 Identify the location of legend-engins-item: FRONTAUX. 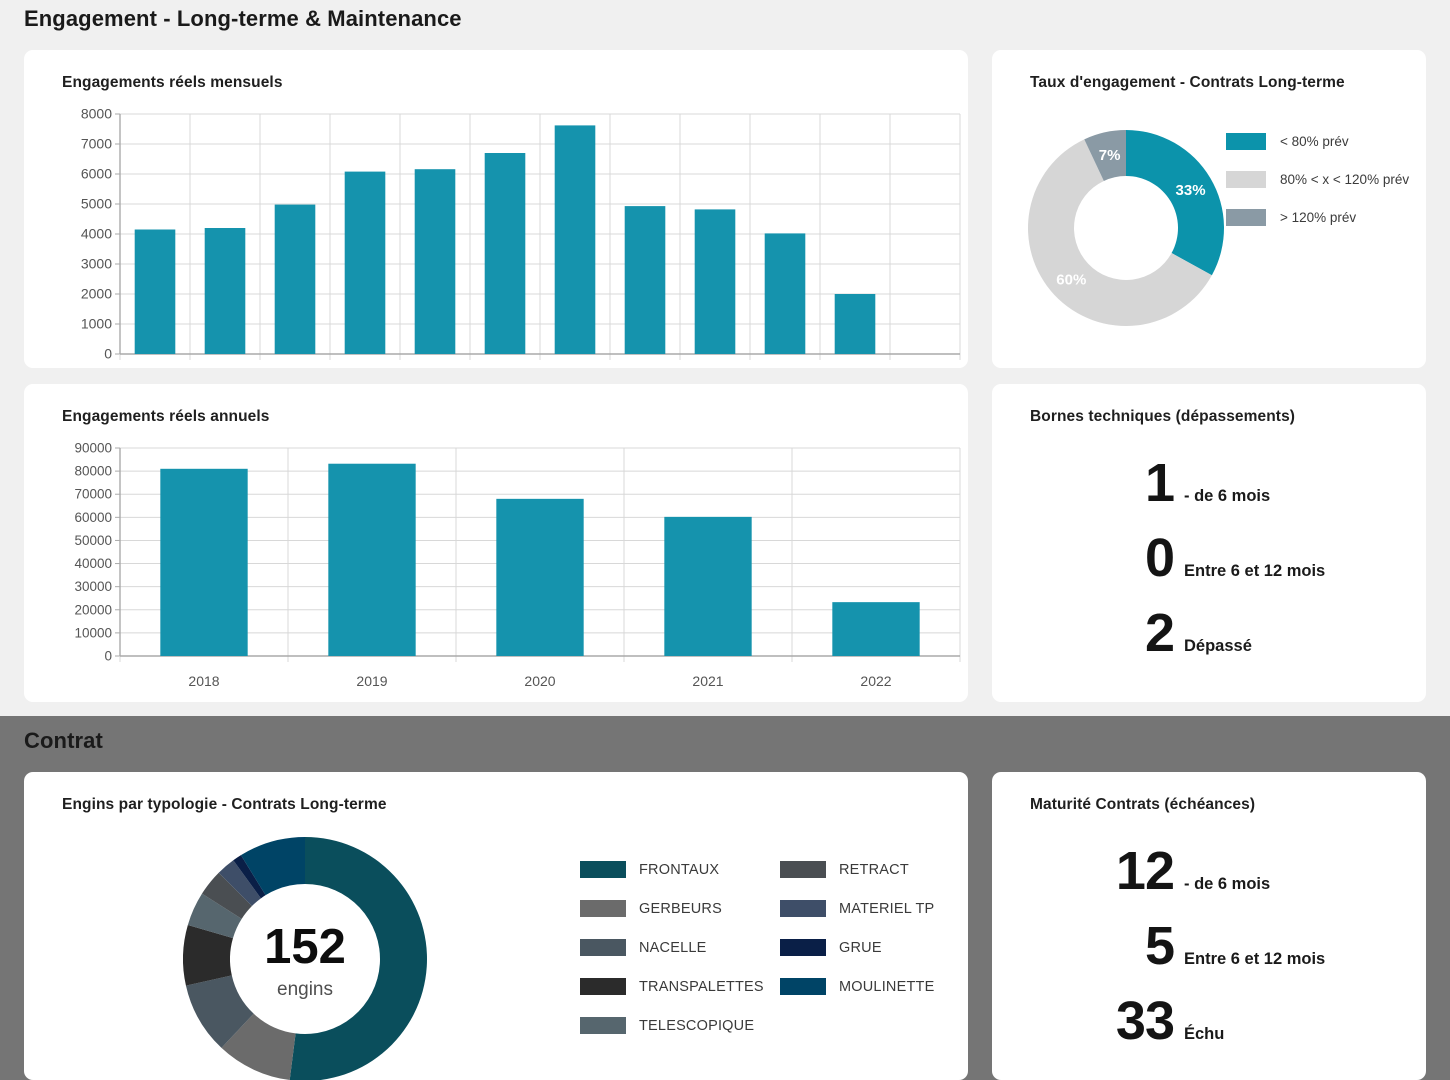
(680, 869).